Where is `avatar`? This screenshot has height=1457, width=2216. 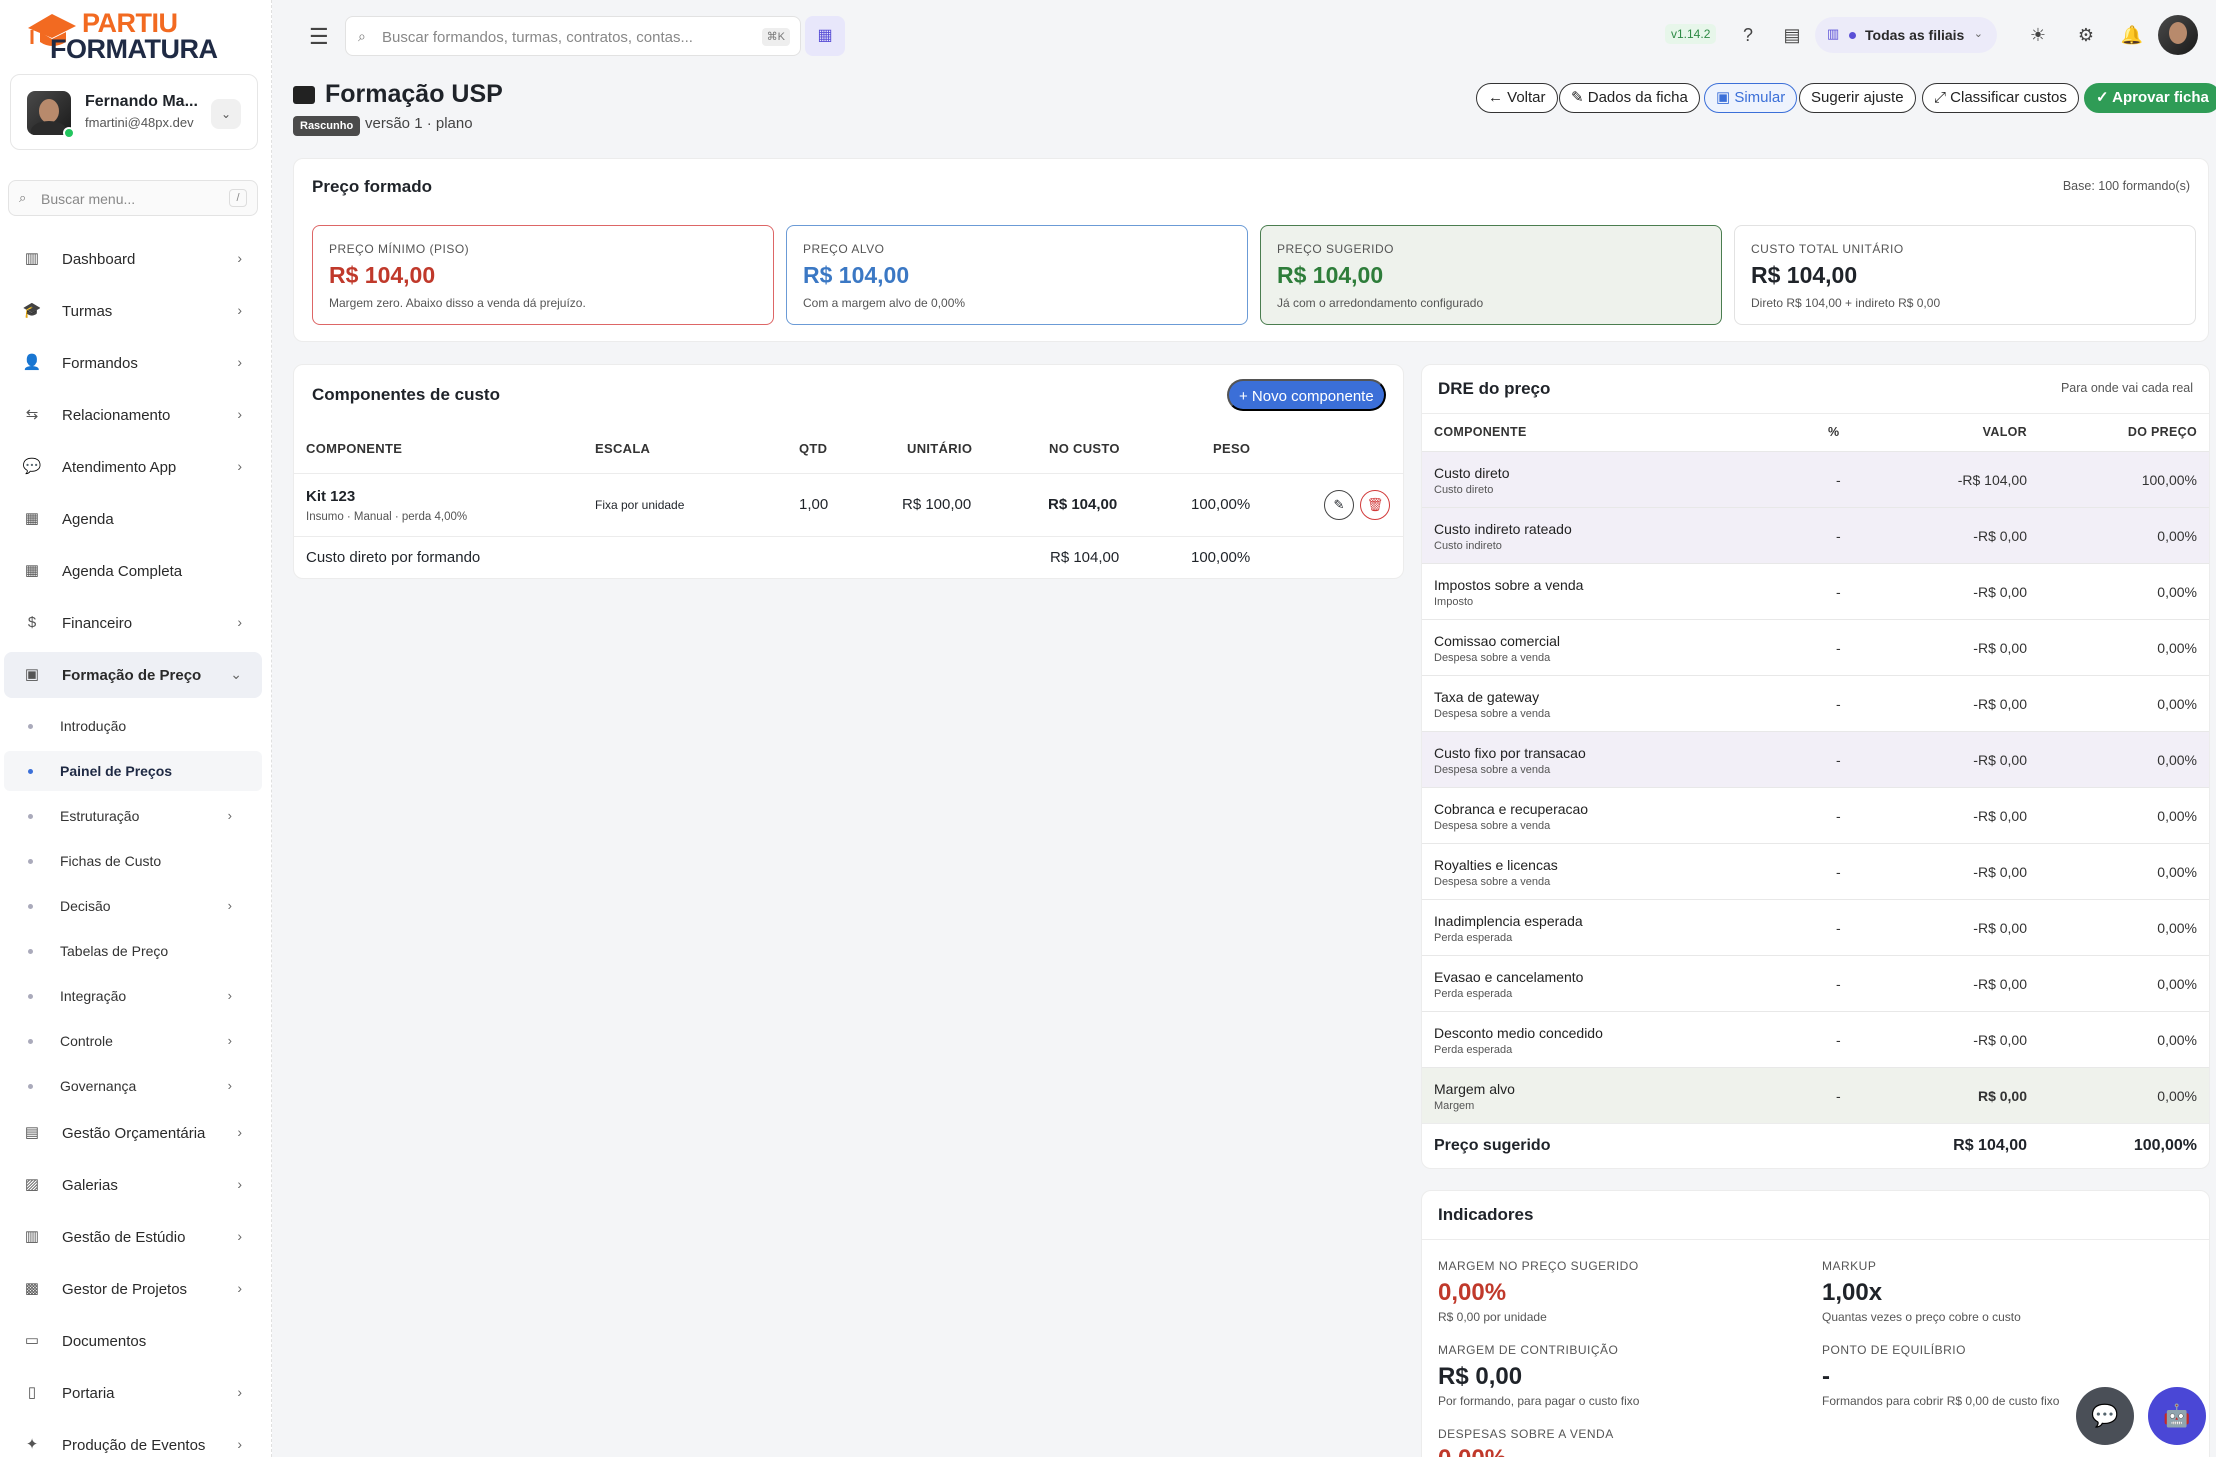 avatar is located at coordinates (2178, 35).